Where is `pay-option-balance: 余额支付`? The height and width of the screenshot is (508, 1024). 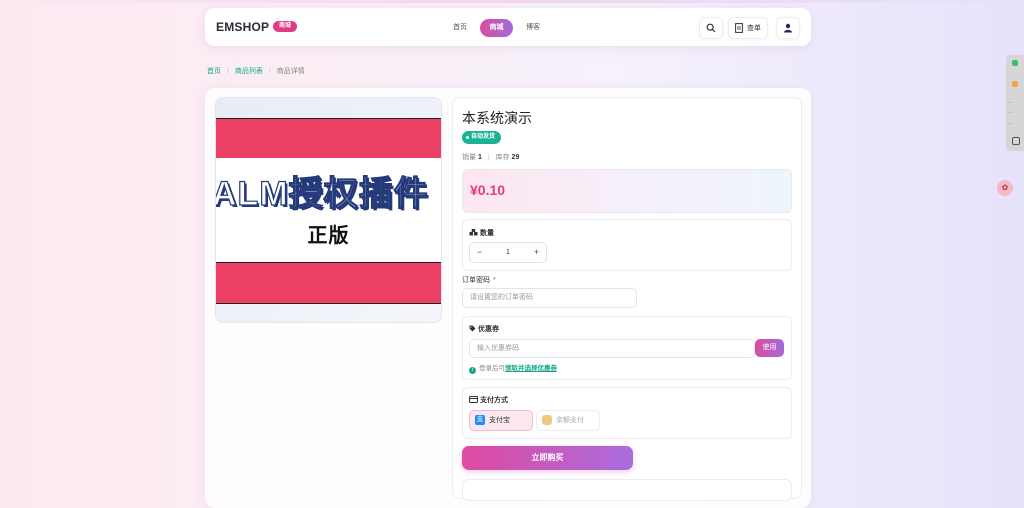
pay-option-balance: 余额支付 is located at coordinates (568, 420).